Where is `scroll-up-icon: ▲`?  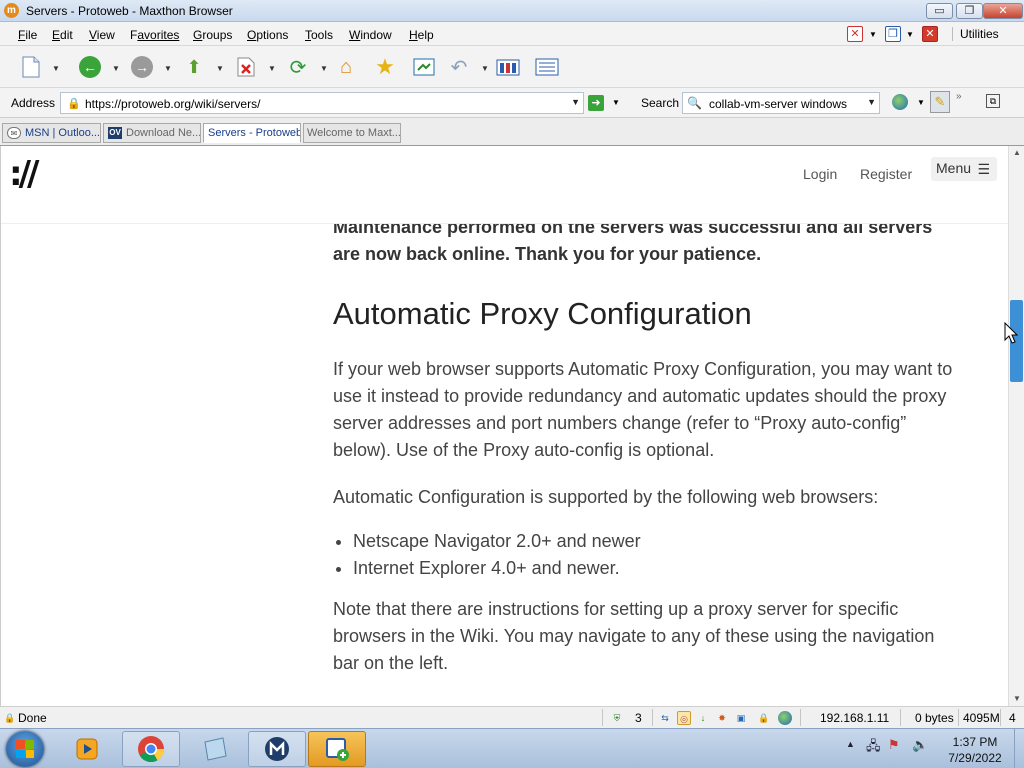 scroll-up-icon: ▲ is located at coordinates (1016, 153).